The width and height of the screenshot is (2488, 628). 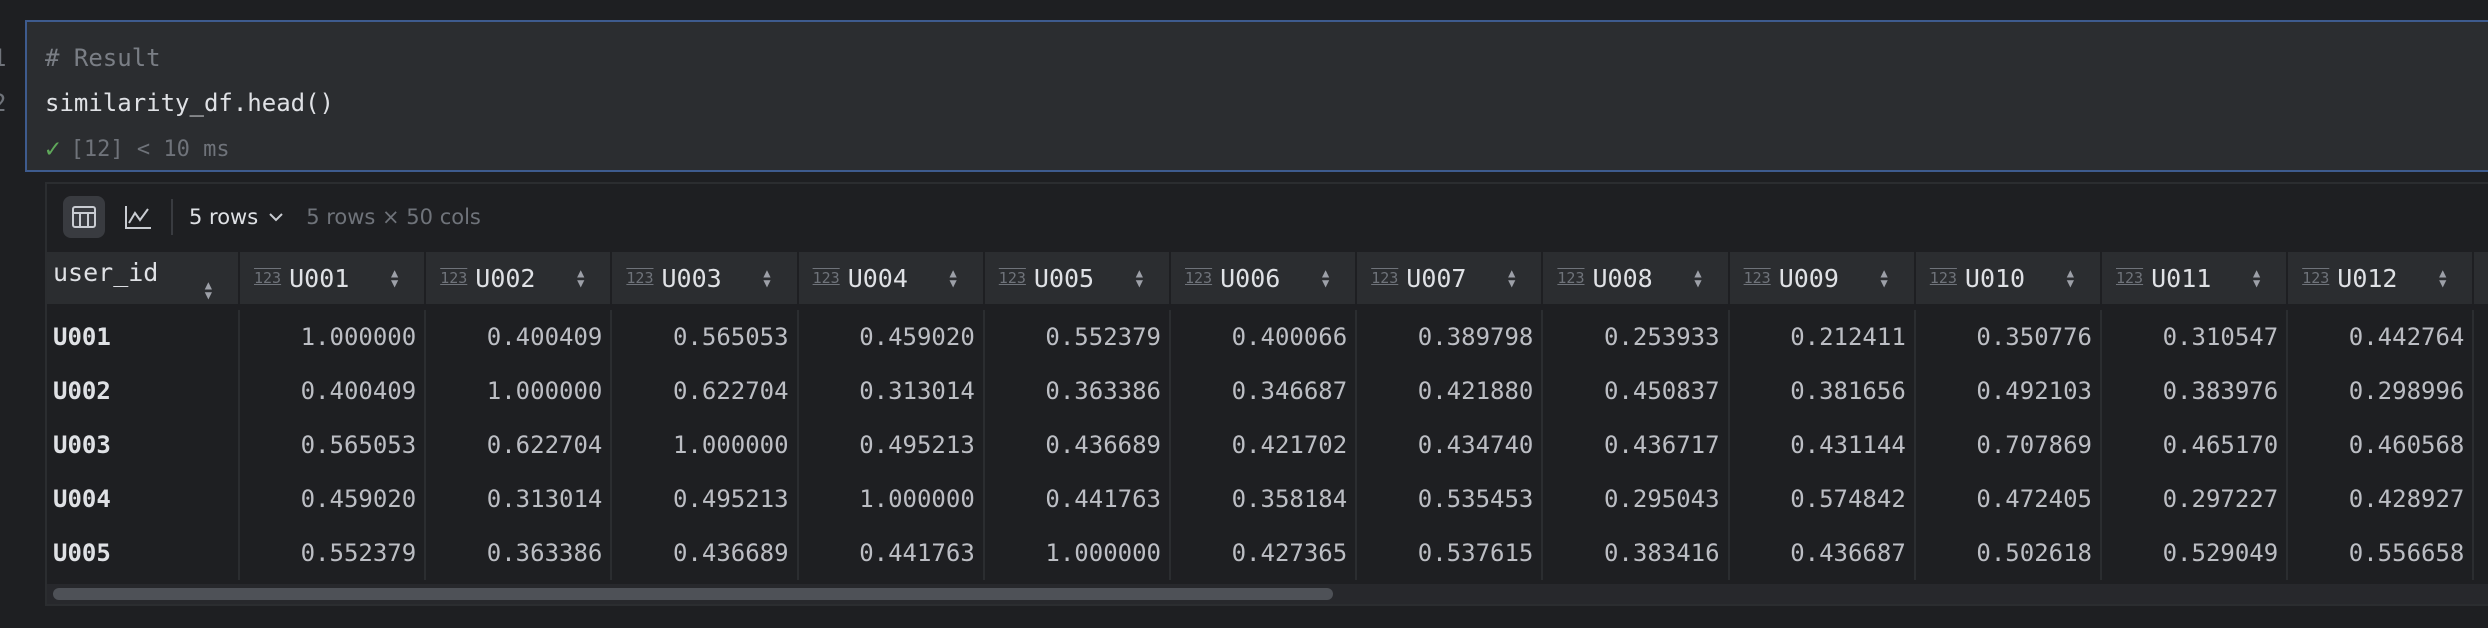 What do you see at coordinates (1622, 278) in the screenshot?
I see `column-header-label: U008` at bounding box center [1622, 278].